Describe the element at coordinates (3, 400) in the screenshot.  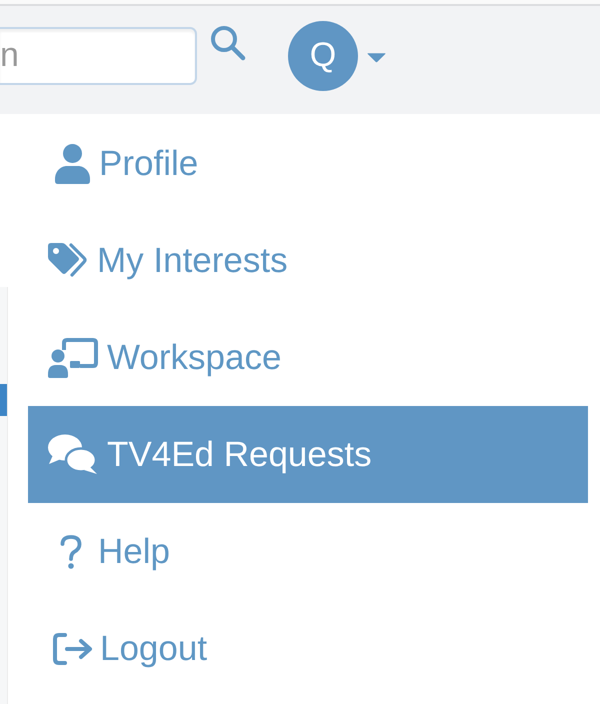
I see `selection-bar` at that location.